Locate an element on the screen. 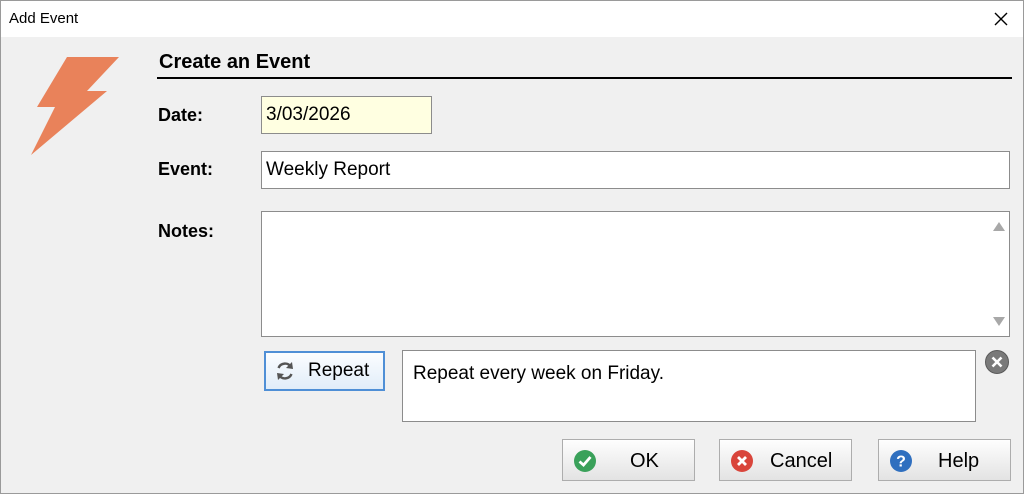 Image resolution: width=1024 pixels, height=494 pixels. help-button-label: Help is located at coordinates (959, 461).